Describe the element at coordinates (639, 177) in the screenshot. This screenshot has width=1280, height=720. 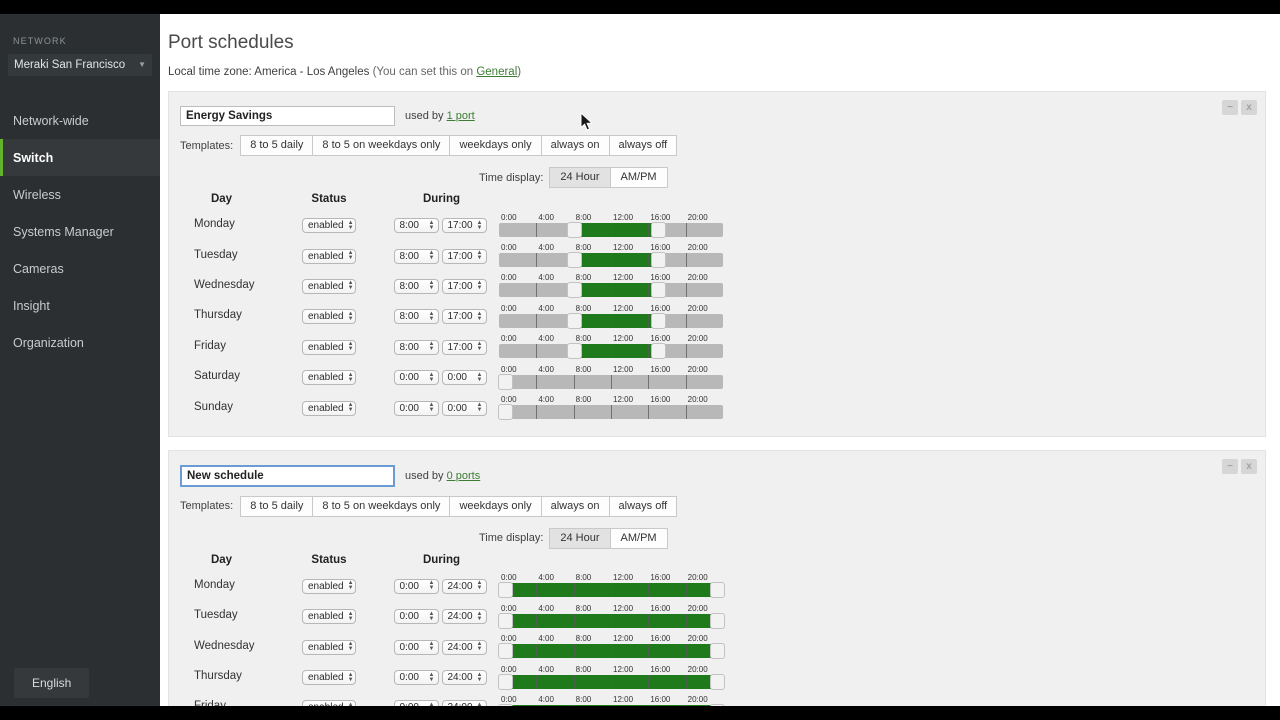
I see `time-format-am-pm: AM/PM` at that location.